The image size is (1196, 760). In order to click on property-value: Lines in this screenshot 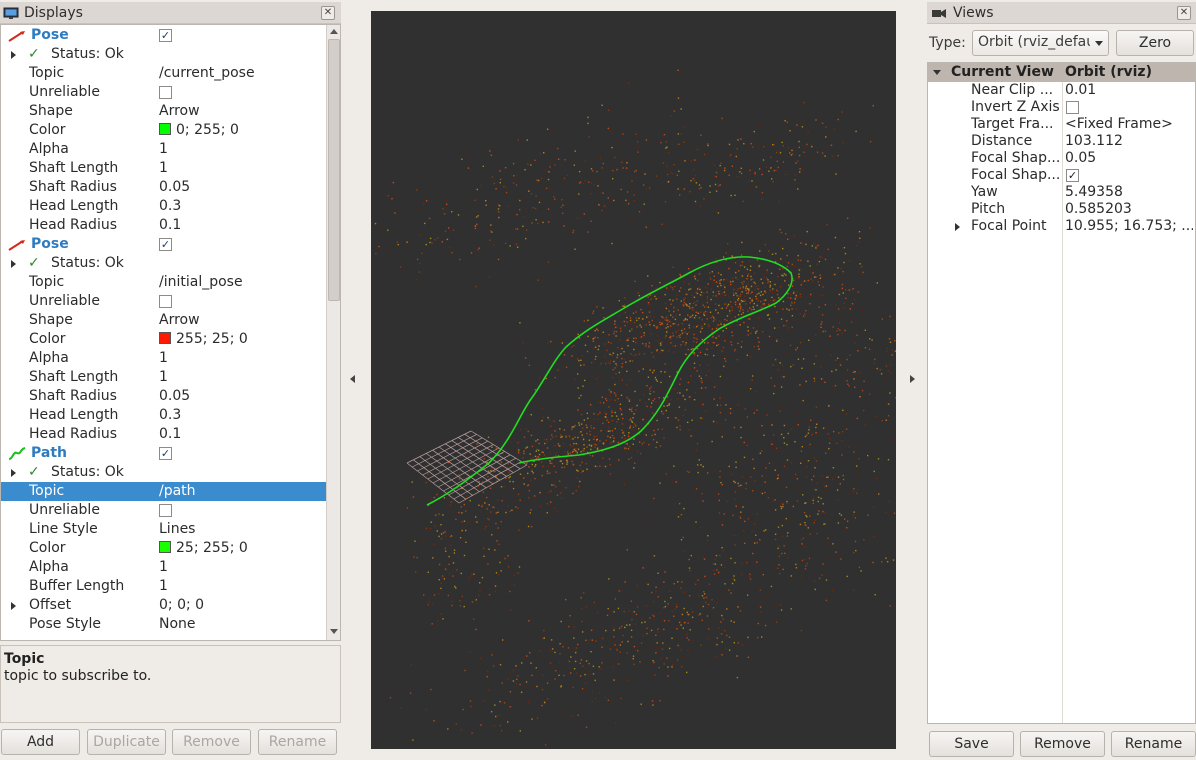, I will do `click(177, 529)`.